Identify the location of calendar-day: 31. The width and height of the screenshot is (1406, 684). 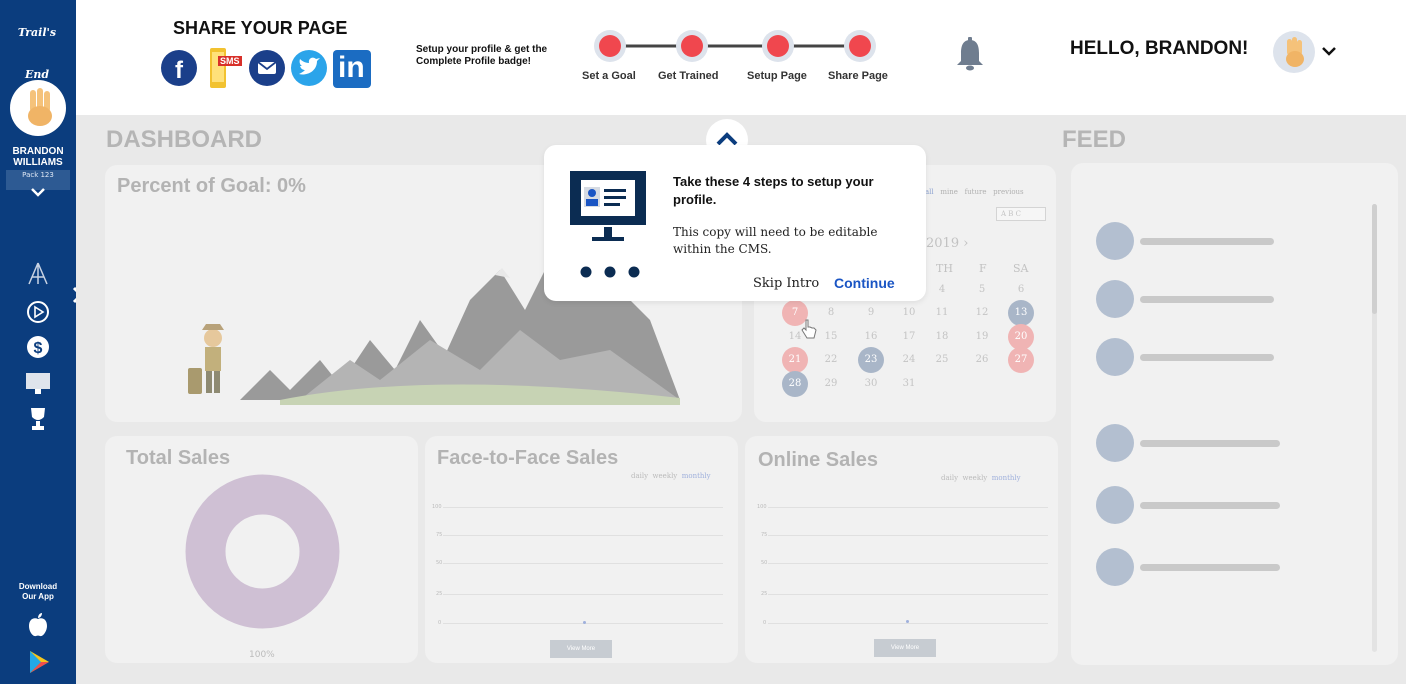
(909, 384).